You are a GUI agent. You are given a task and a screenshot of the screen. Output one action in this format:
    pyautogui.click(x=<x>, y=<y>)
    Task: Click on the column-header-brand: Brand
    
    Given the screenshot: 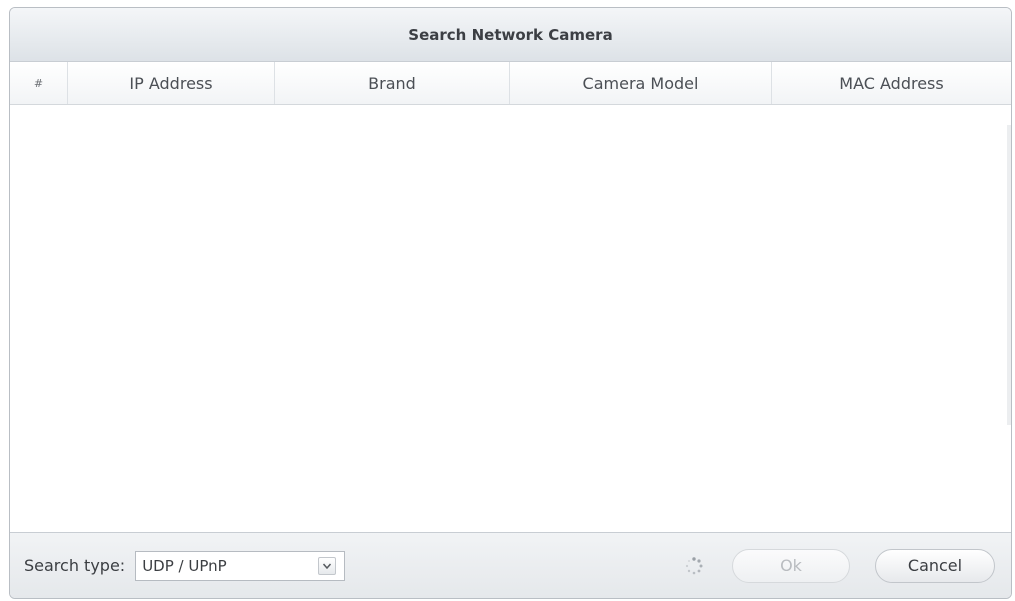 What is the action you would take?
    pyautogui.click(x=392, y=83)
    